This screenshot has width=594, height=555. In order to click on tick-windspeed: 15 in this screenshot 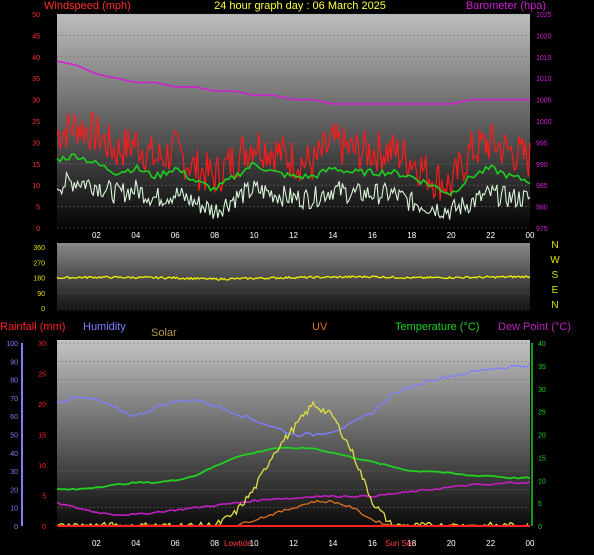, I will do `click(36, 165)`.